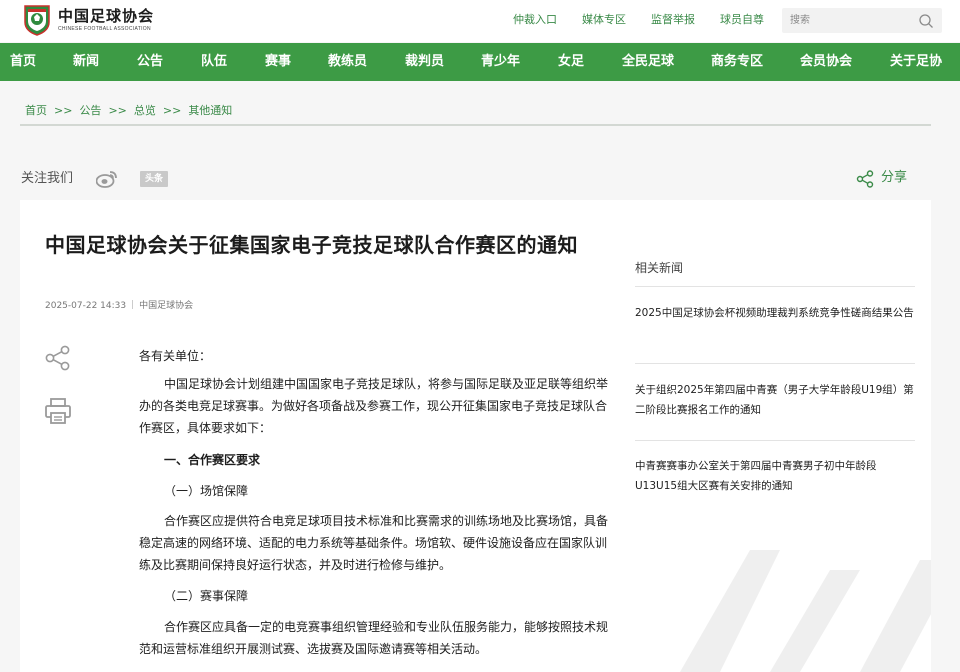 Image resolution: width=960 pixels, height=672 pixels. Describe the element at coordinates (175, 356) in the screenshot. I see `article-salutation: 各有关单位：` at that location.